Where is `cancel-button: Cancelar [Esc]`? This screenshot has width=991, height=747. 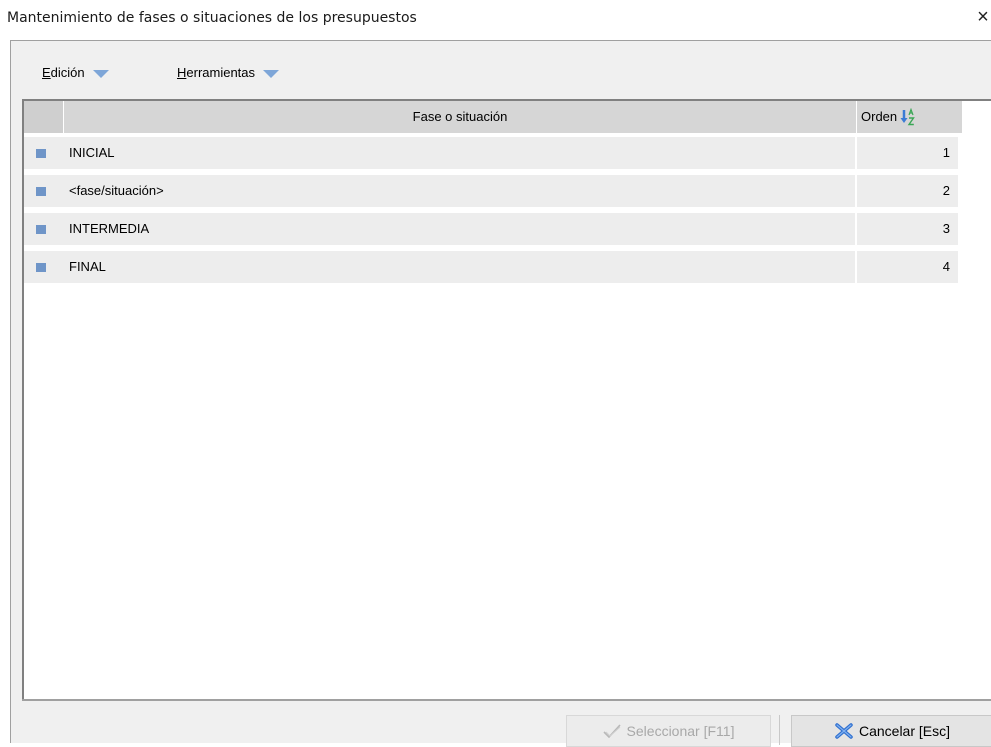 cancel-button: Cancelar [Esc] is located at coordinates (891, 731).